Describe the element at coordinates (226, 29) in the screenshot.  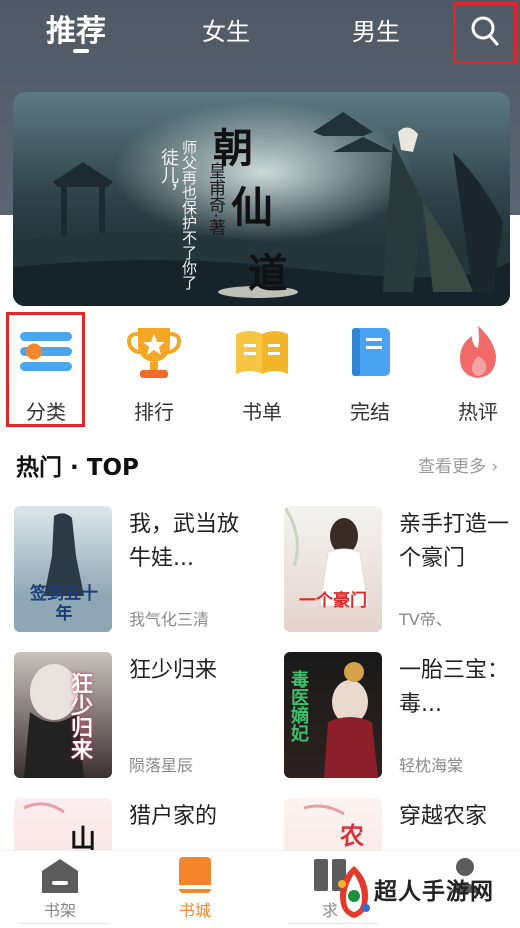
I see `tab-female: 女生` at that location.